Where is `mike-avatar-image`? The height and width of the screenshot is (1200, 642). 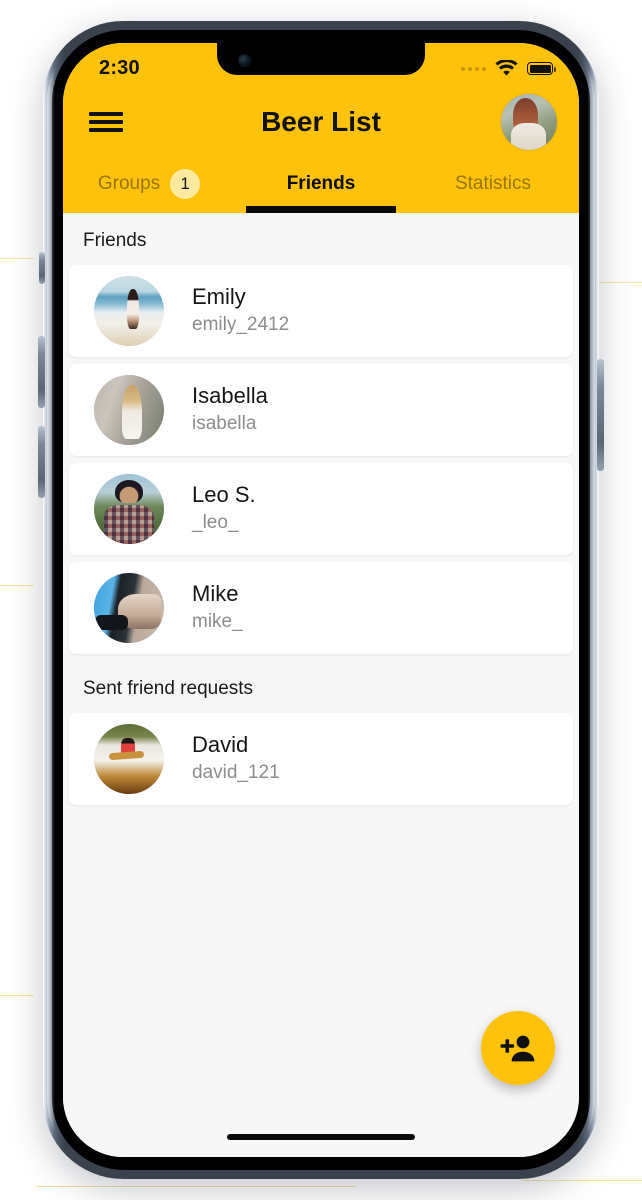 mike-avatar-image is located at coordinates (129, 608).